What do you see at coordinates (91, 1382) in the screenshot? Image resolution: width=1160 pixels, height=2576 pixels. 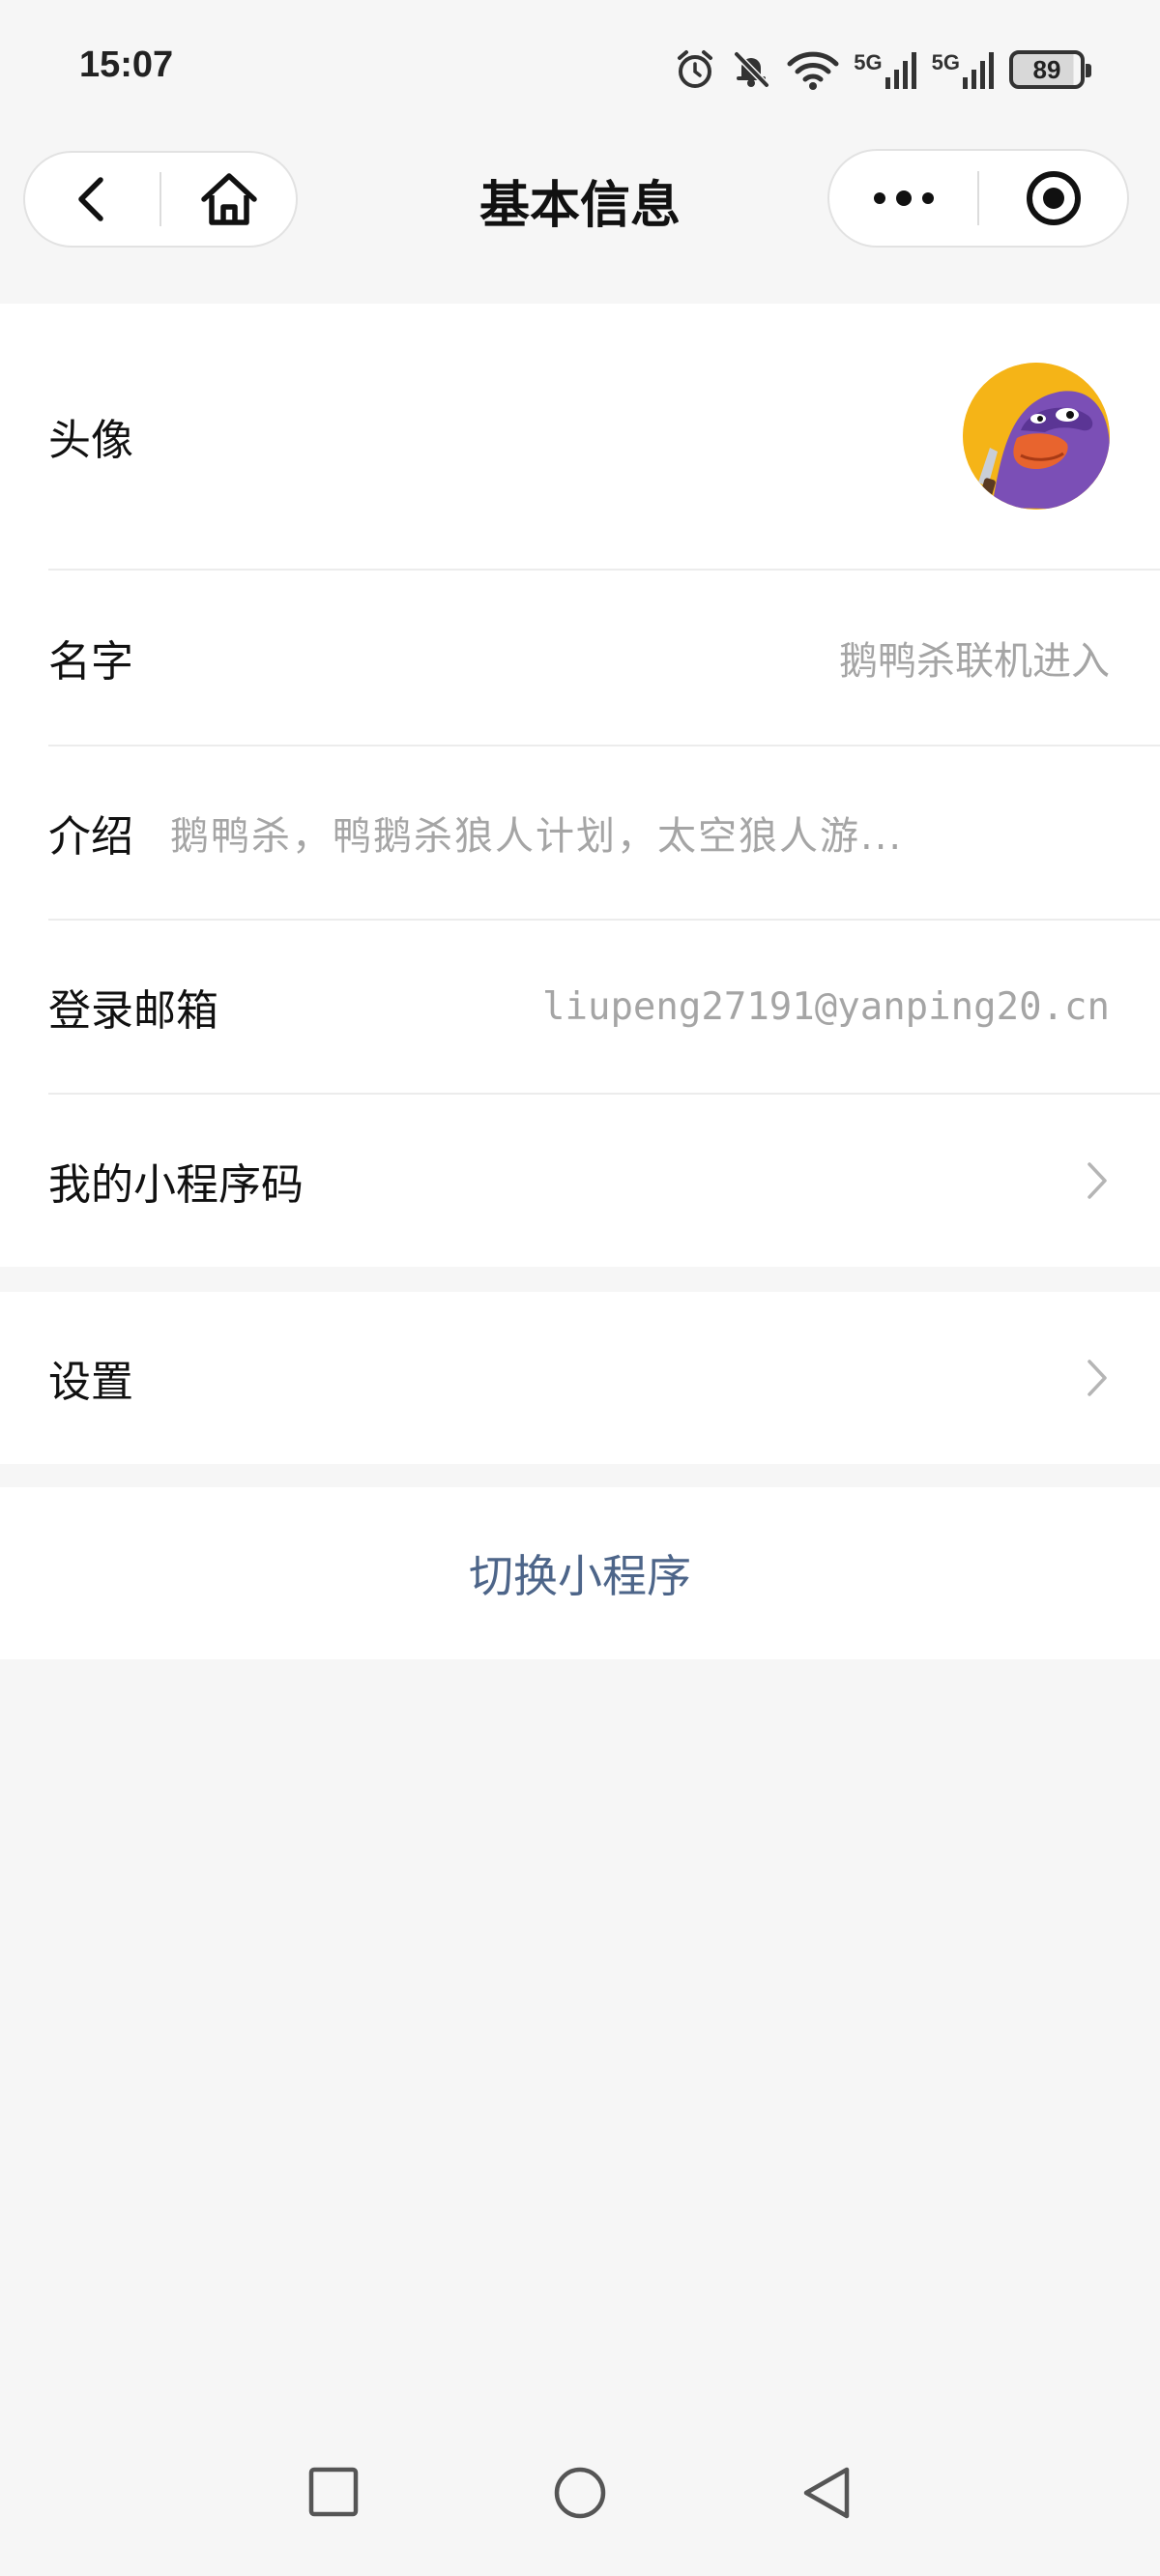 I see `settings-label: 设置` at bounding box center [91, 1382].